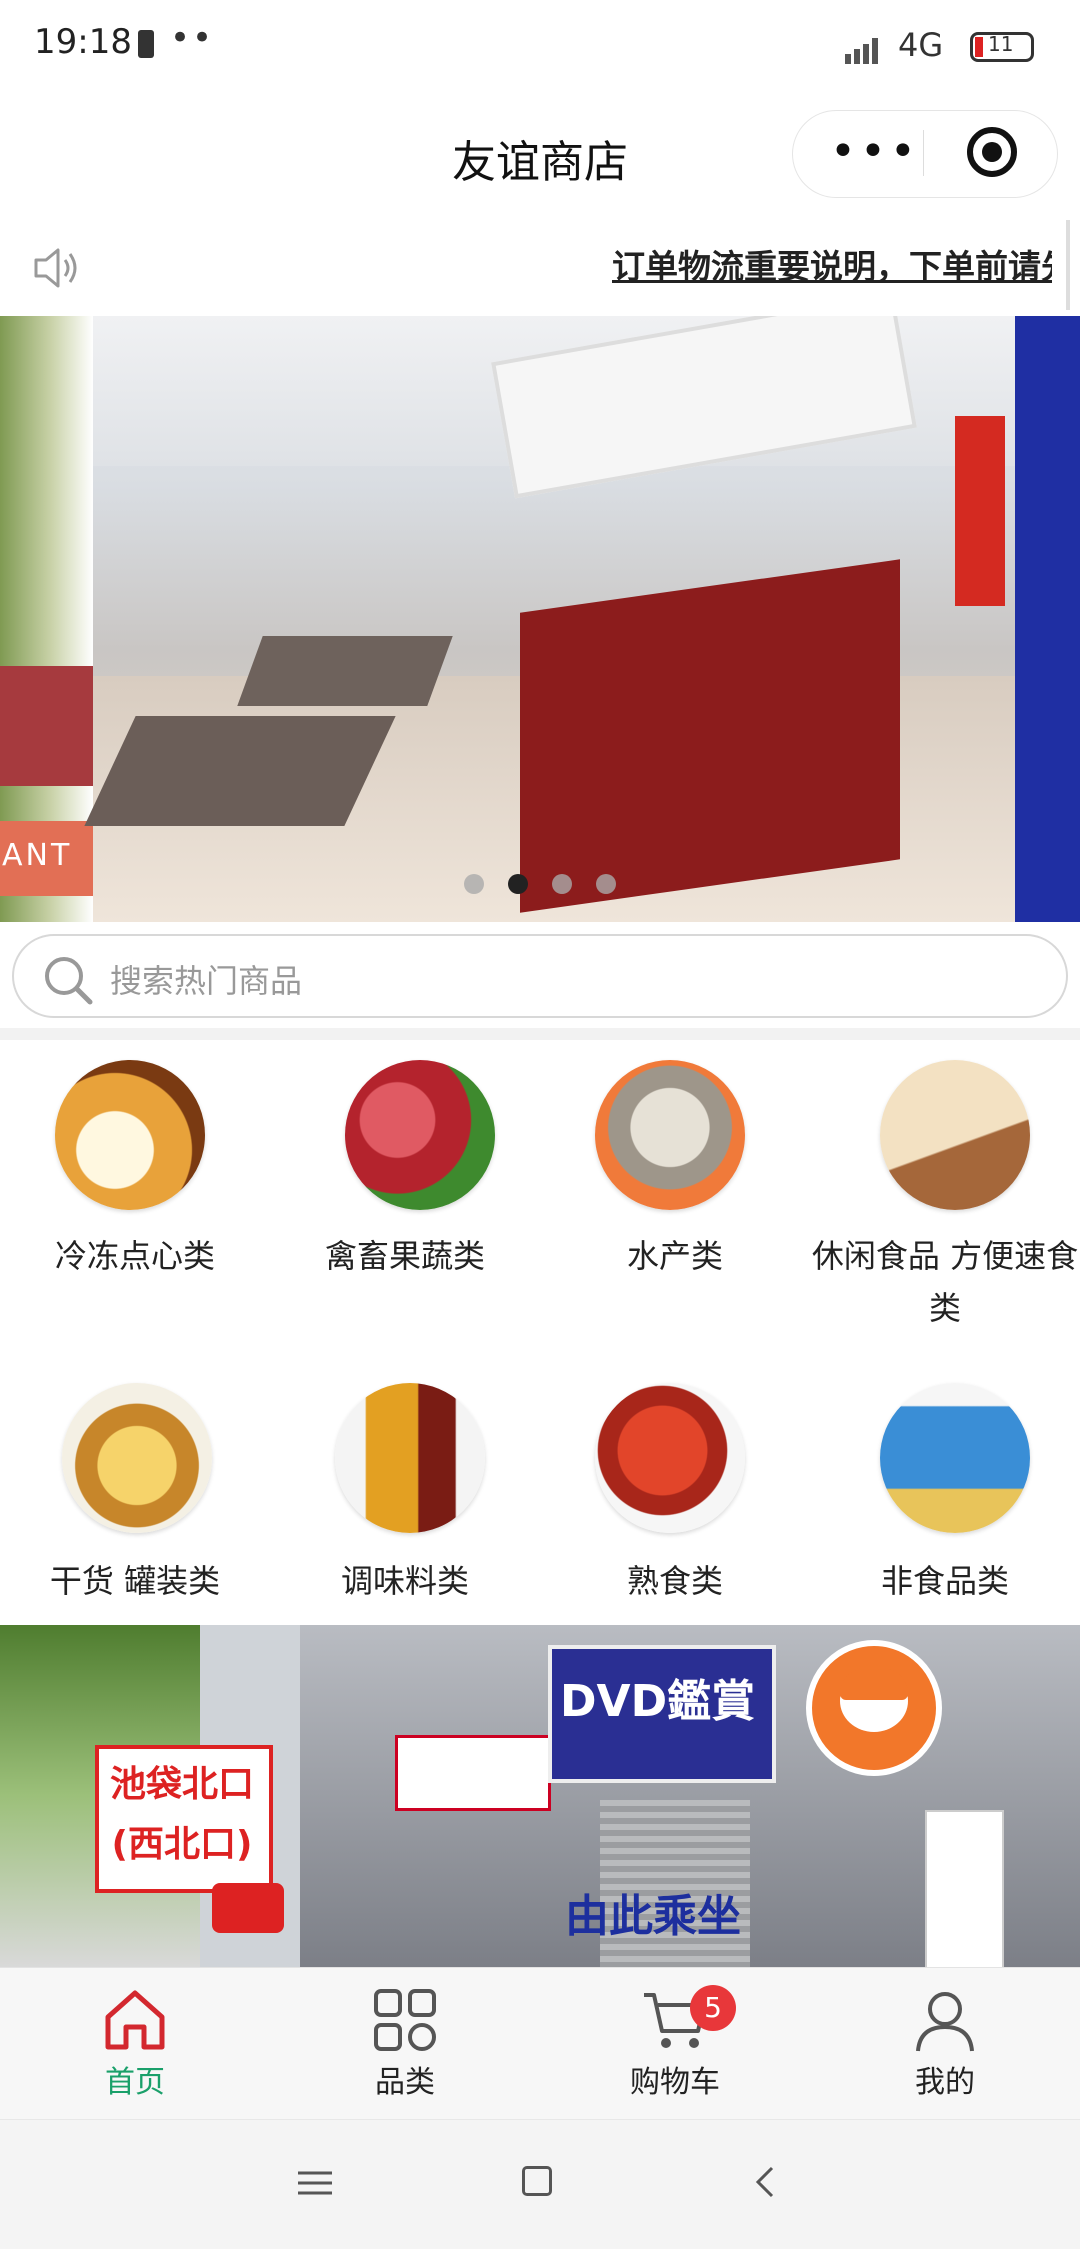 The width and height of the screenshot is (1080, 2249). What do you see at coordinates (670, 1135) in the screenshot?
I see `seafood-image` at bounding box center [670, 1135].